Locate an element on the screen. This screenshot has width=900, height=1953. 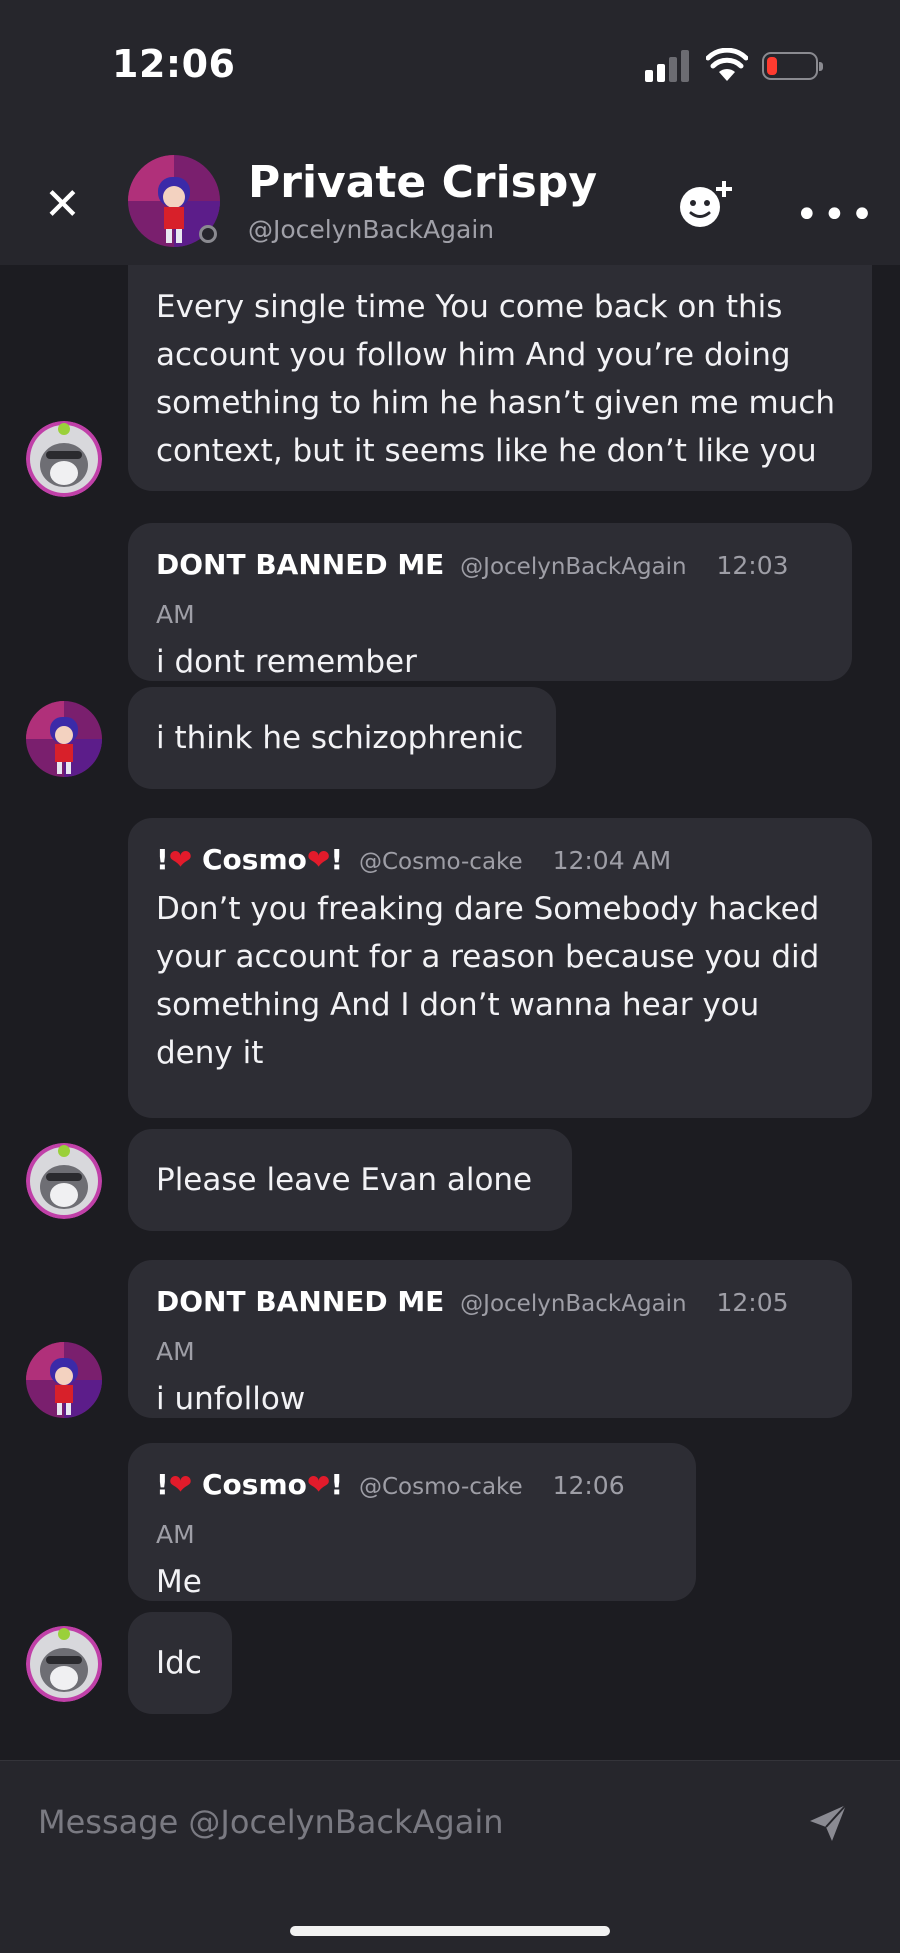
battery-icon is located at coordinates (792, 66).